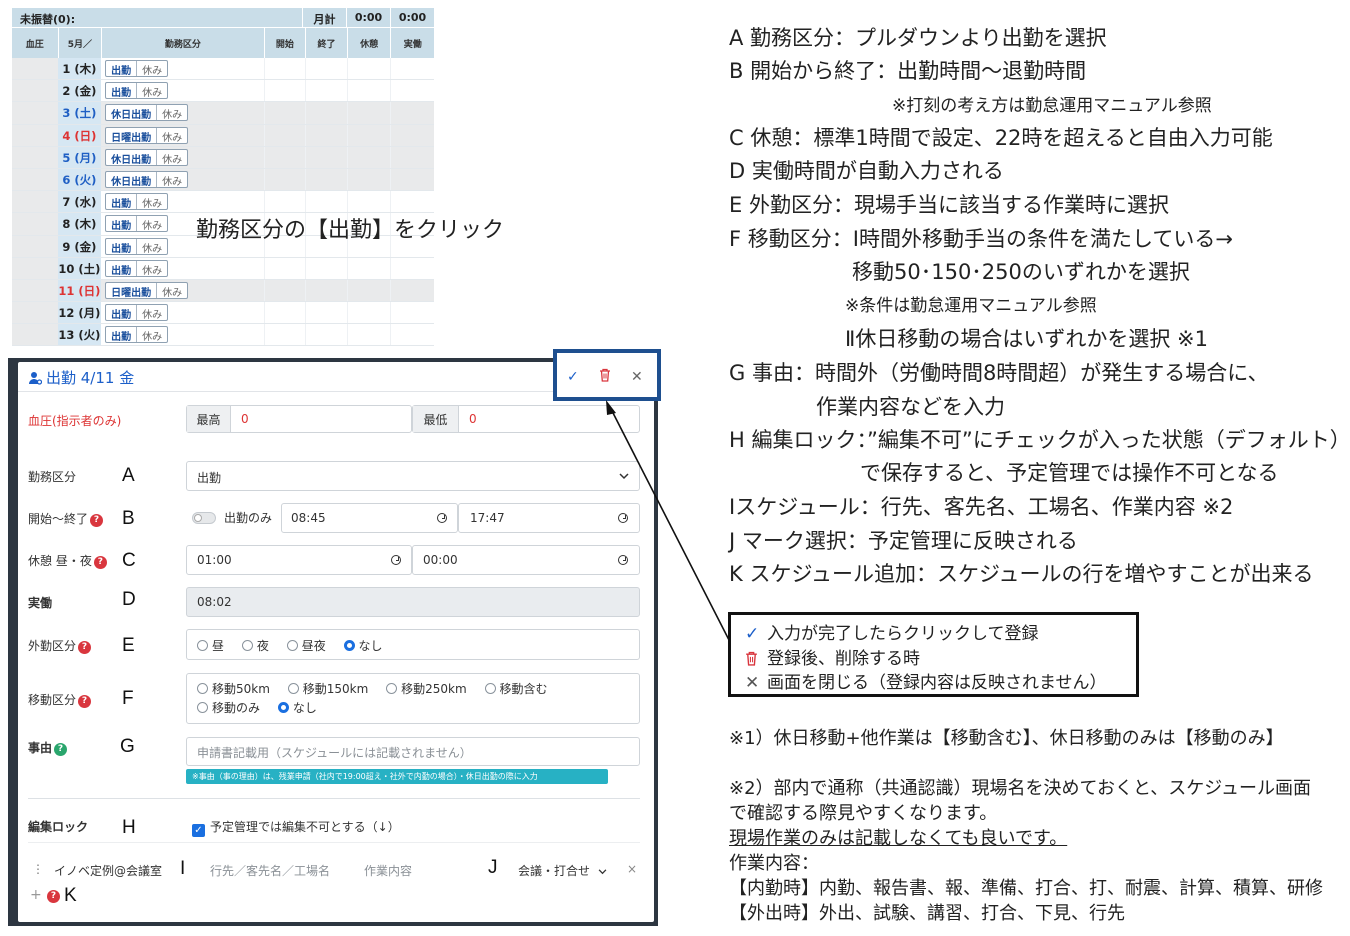 The image size is (1350, 936). What do you see at coordinates (999, 373) in the screenshot?
I see `note-g: G 事由：時間外（労働時間8時間超）が発生する場合に、` at bounding box center [999, 373].